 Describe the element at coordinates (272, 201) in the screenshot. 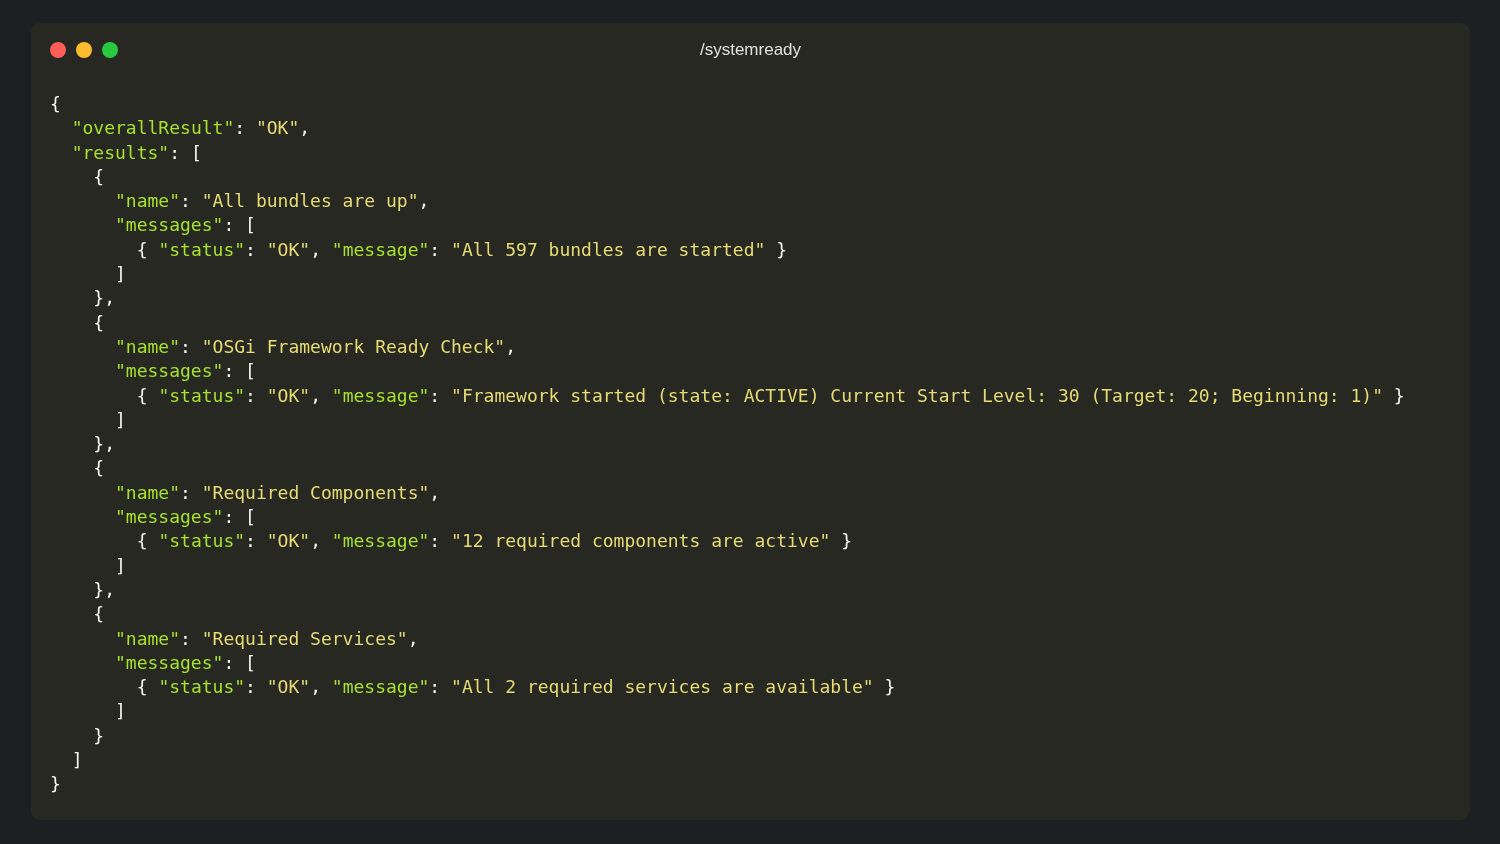

I see `code-line: "name": "All bundles are up",` at that location.